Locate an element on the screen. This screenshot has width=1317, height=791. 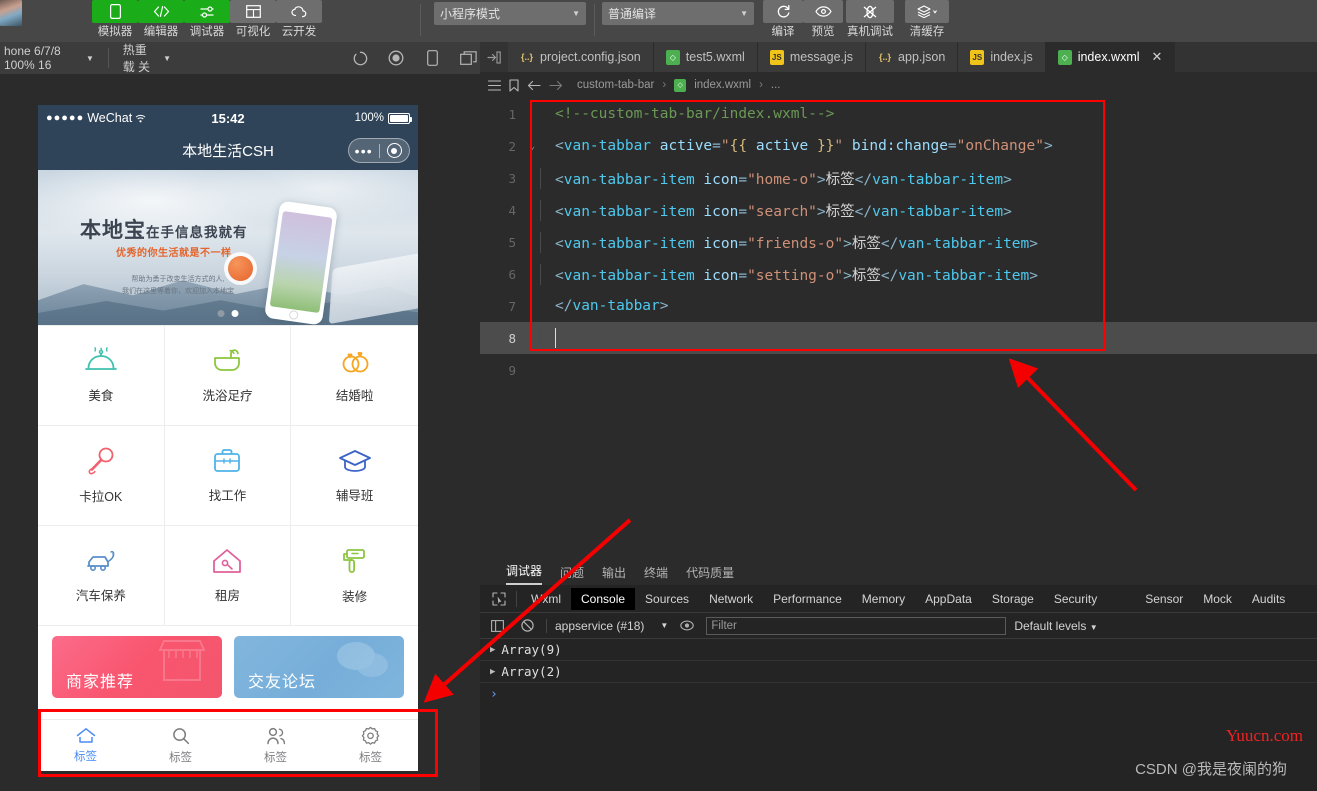
code-line: 8 is located at coordinates (898, 338).